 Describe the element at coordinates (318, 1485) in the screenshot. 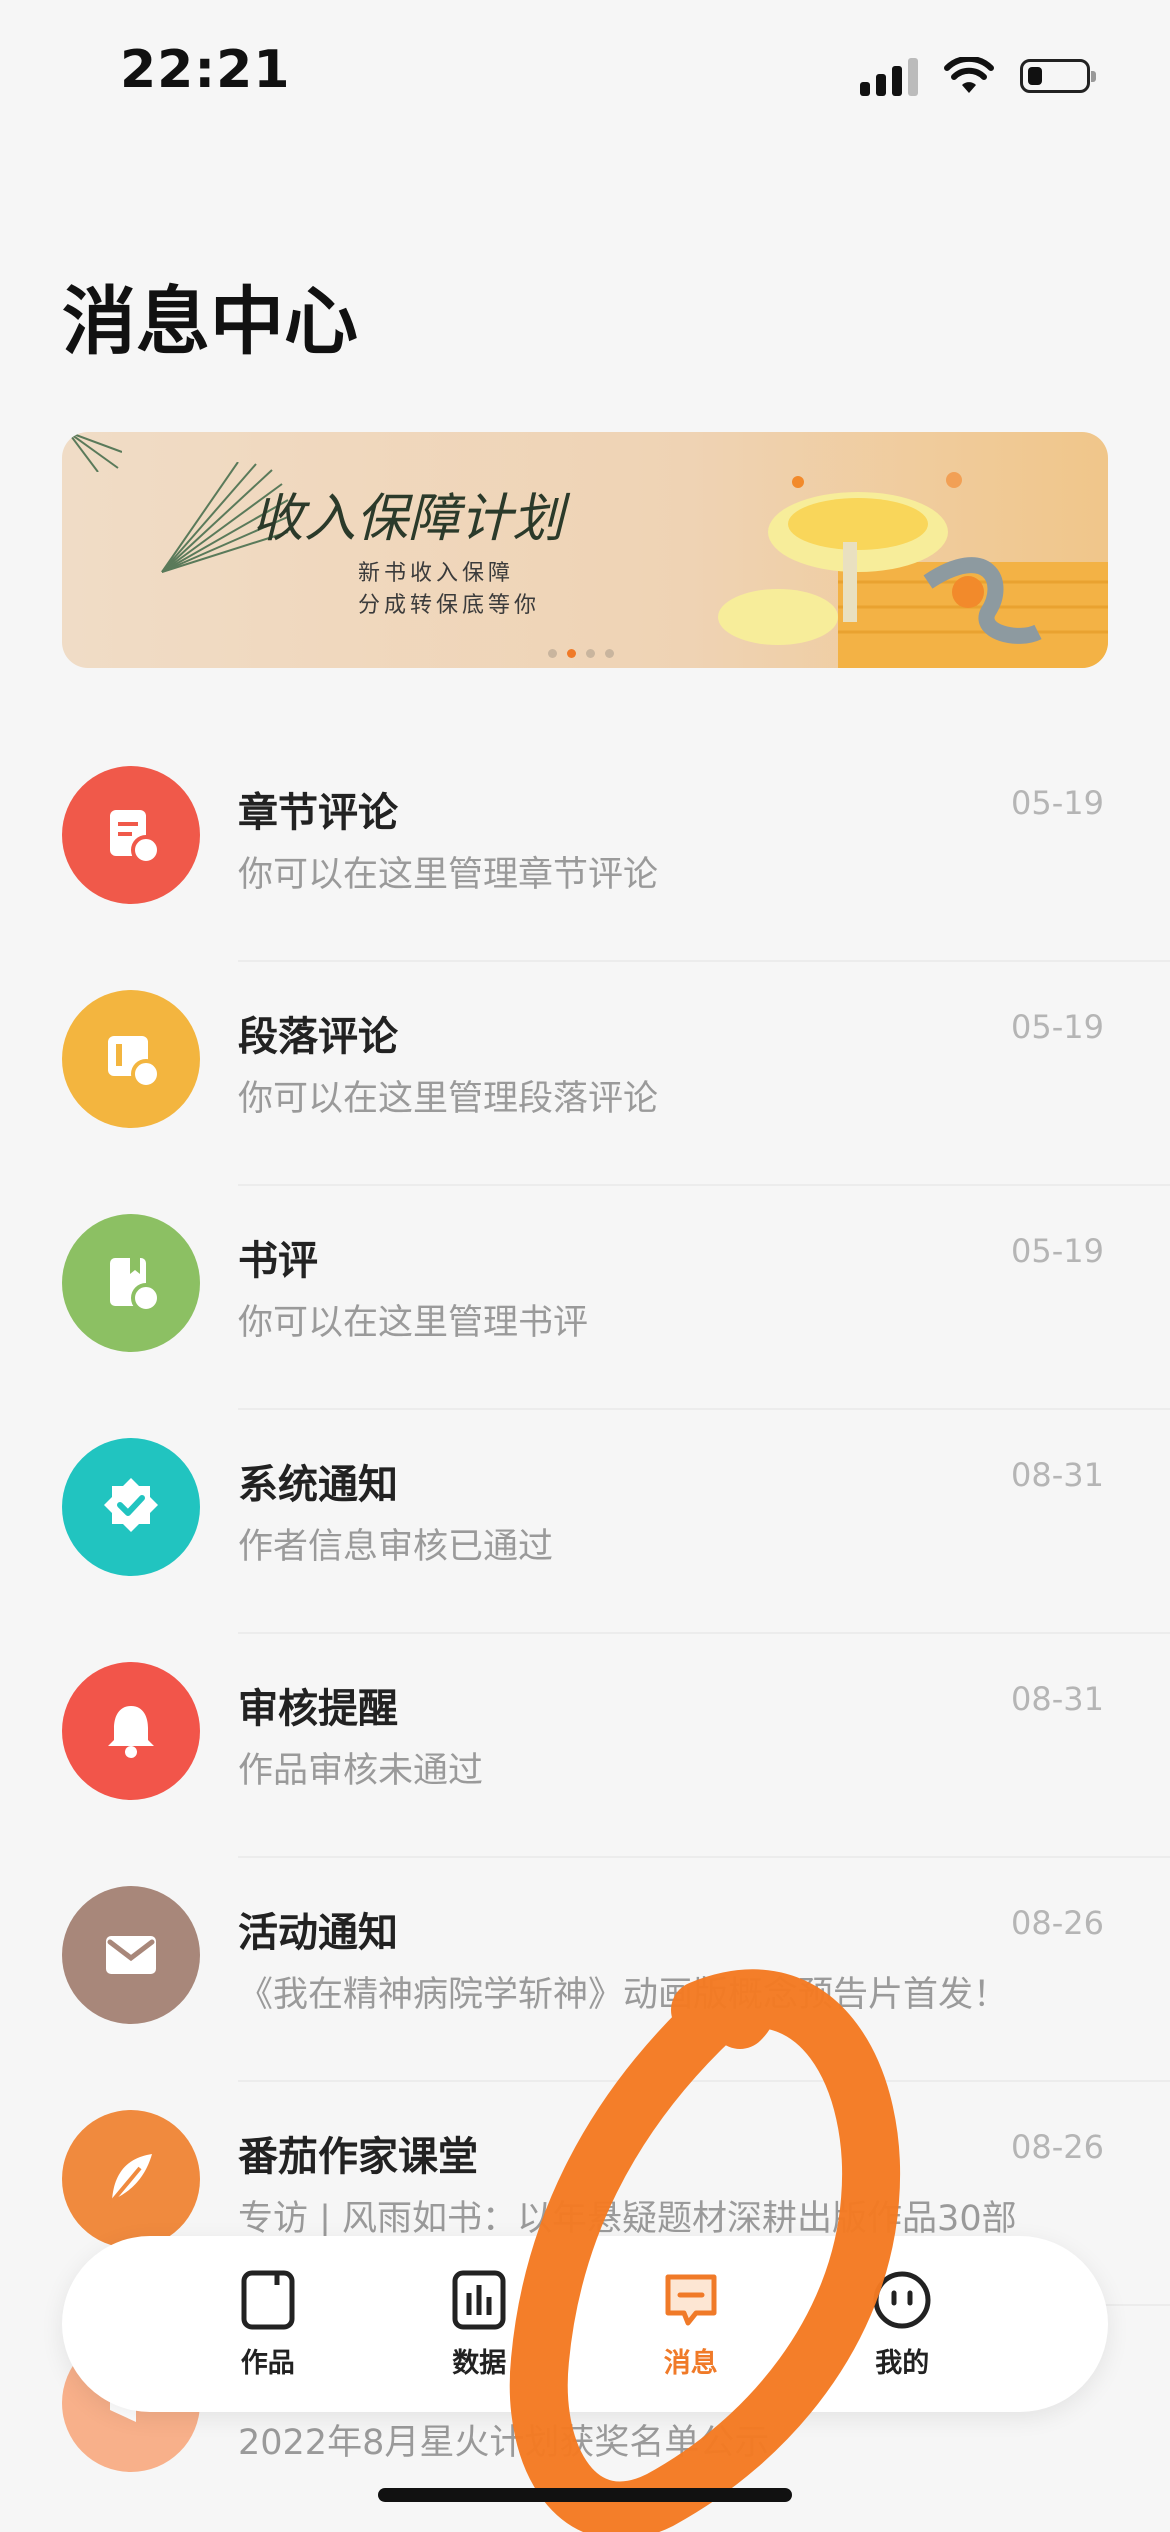

I see `item-title: 系统通知` at that location.